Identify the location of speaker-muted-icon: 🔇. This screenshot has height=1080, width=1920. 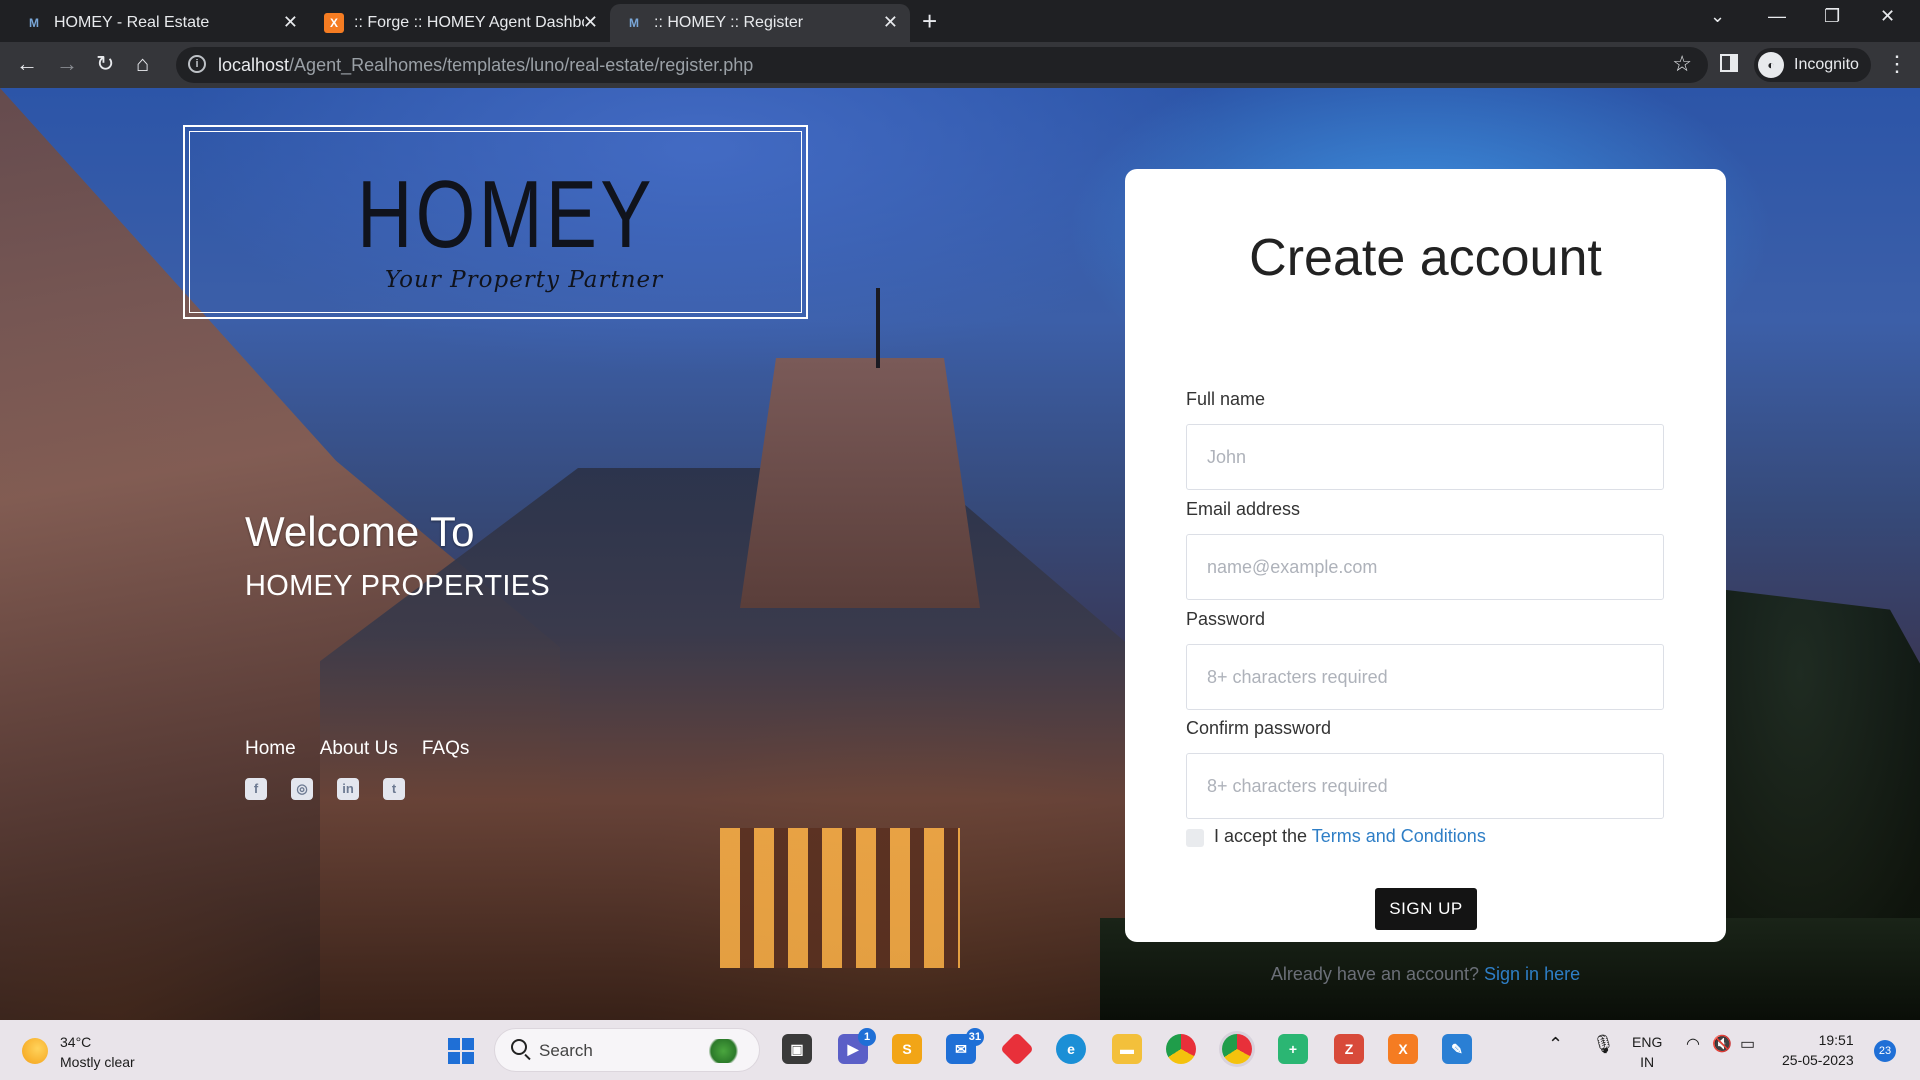
(1722, 1044).